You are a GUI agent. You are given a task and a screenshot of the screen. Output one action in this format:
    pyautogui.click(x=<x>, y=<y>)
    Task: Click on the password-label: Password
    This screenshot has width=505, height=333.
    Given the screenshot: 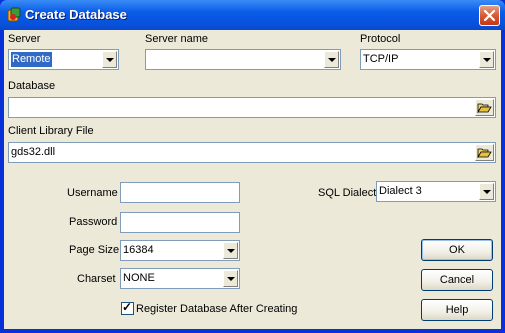 What is the action you would take?
    pyautogui.click(x=93, y=222)
    